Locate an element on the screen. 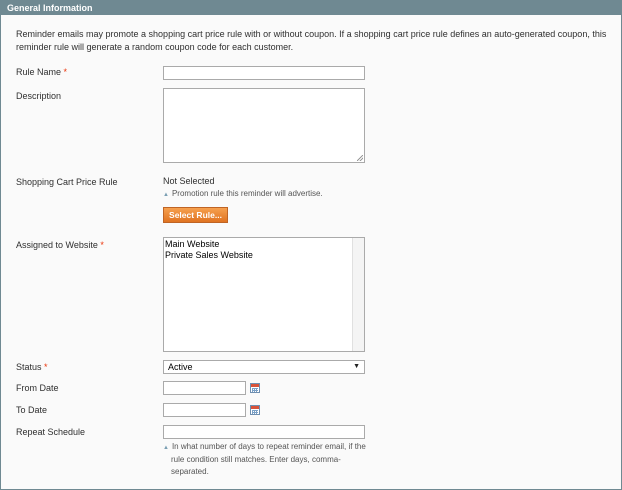  section-header: General Information is located at coordinates (311, 8).